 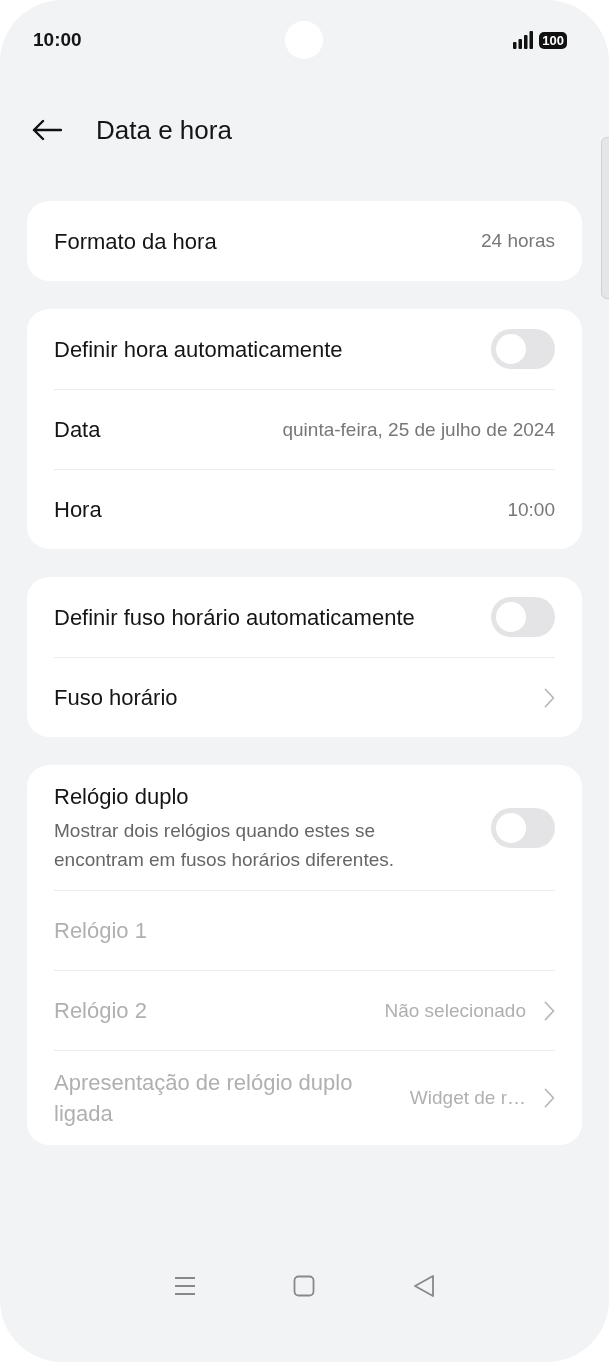 What do you see at coordinates (523, 40) in the screenshot?
I see `signal-icon` at bounding box center [523, 40].